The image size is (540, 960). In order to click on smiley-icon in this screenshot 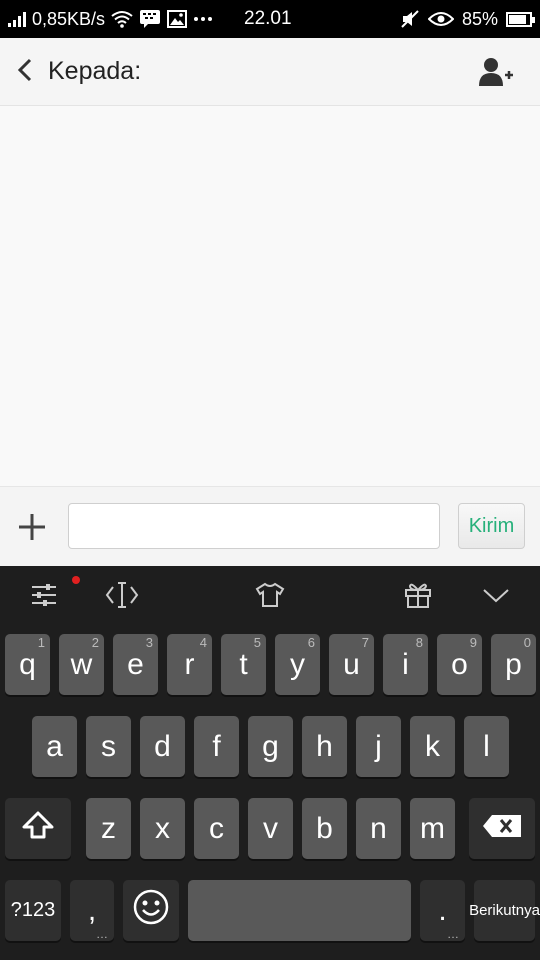, I will do `click(151, 911)`.